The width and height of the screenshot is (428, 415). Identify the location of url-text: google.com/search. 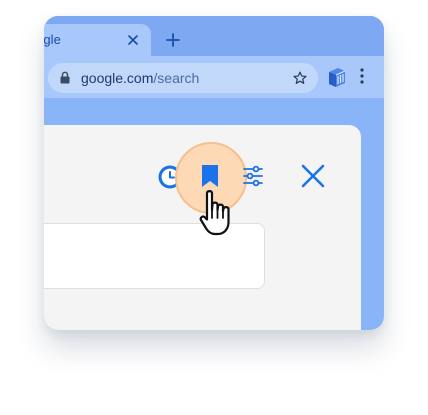
(140, 78).